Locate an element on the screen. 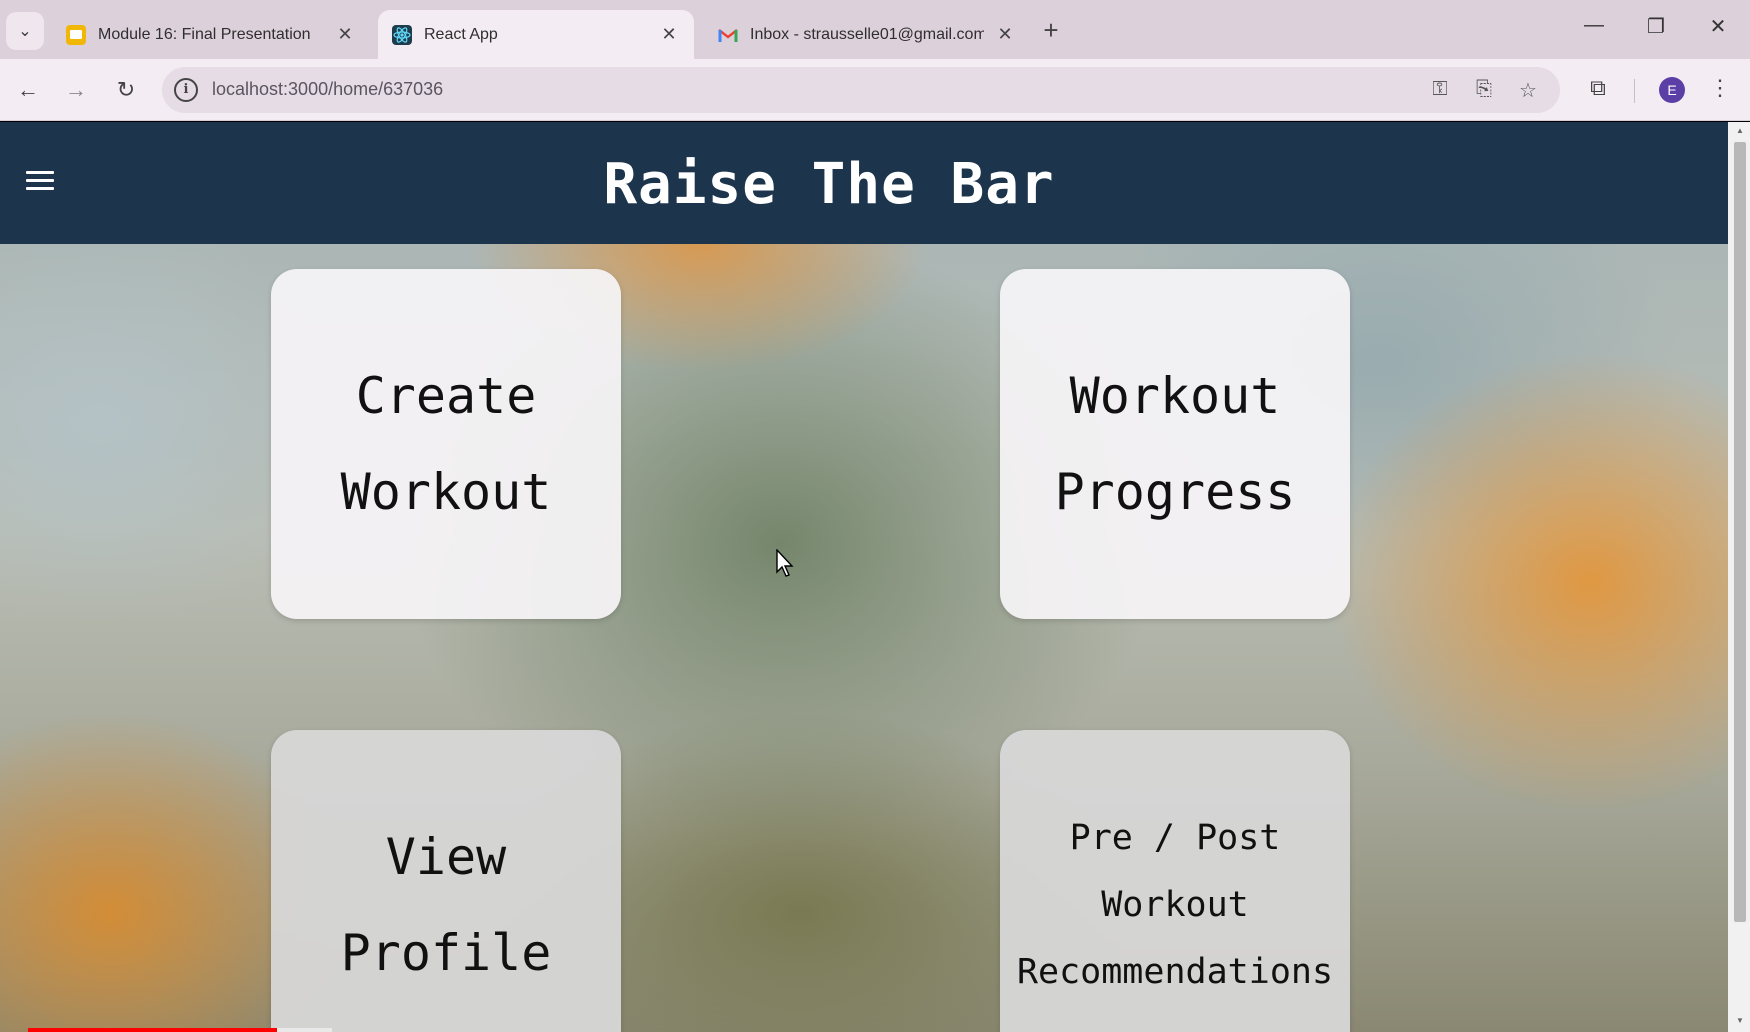 The image size is (1750, 1032). app-title: Raise The Bar is located at coordinates (829, 184).